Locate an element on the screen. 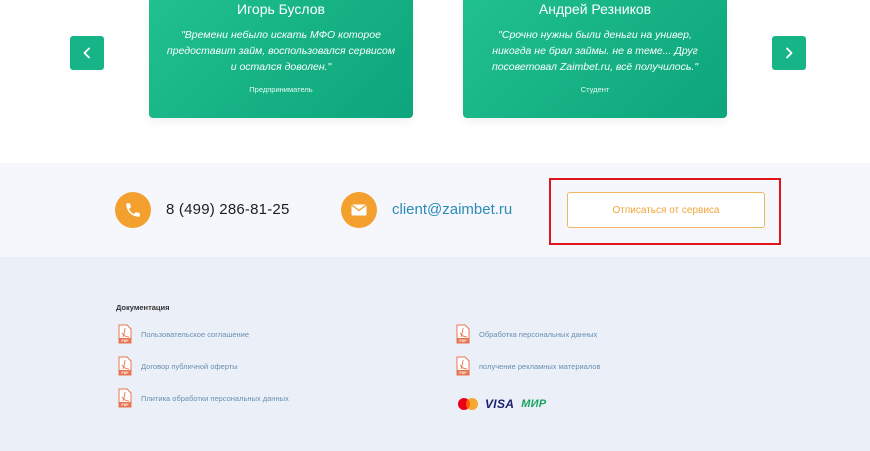 This screenshot has width=870, height=451. carousel-next-button is located at coordinates (789, 53).